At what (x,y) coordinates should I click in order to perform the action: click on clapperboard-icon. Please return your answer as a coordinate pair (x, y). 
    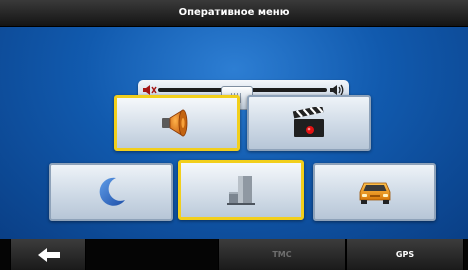
    Looking at the image, I should click on (308, 122).